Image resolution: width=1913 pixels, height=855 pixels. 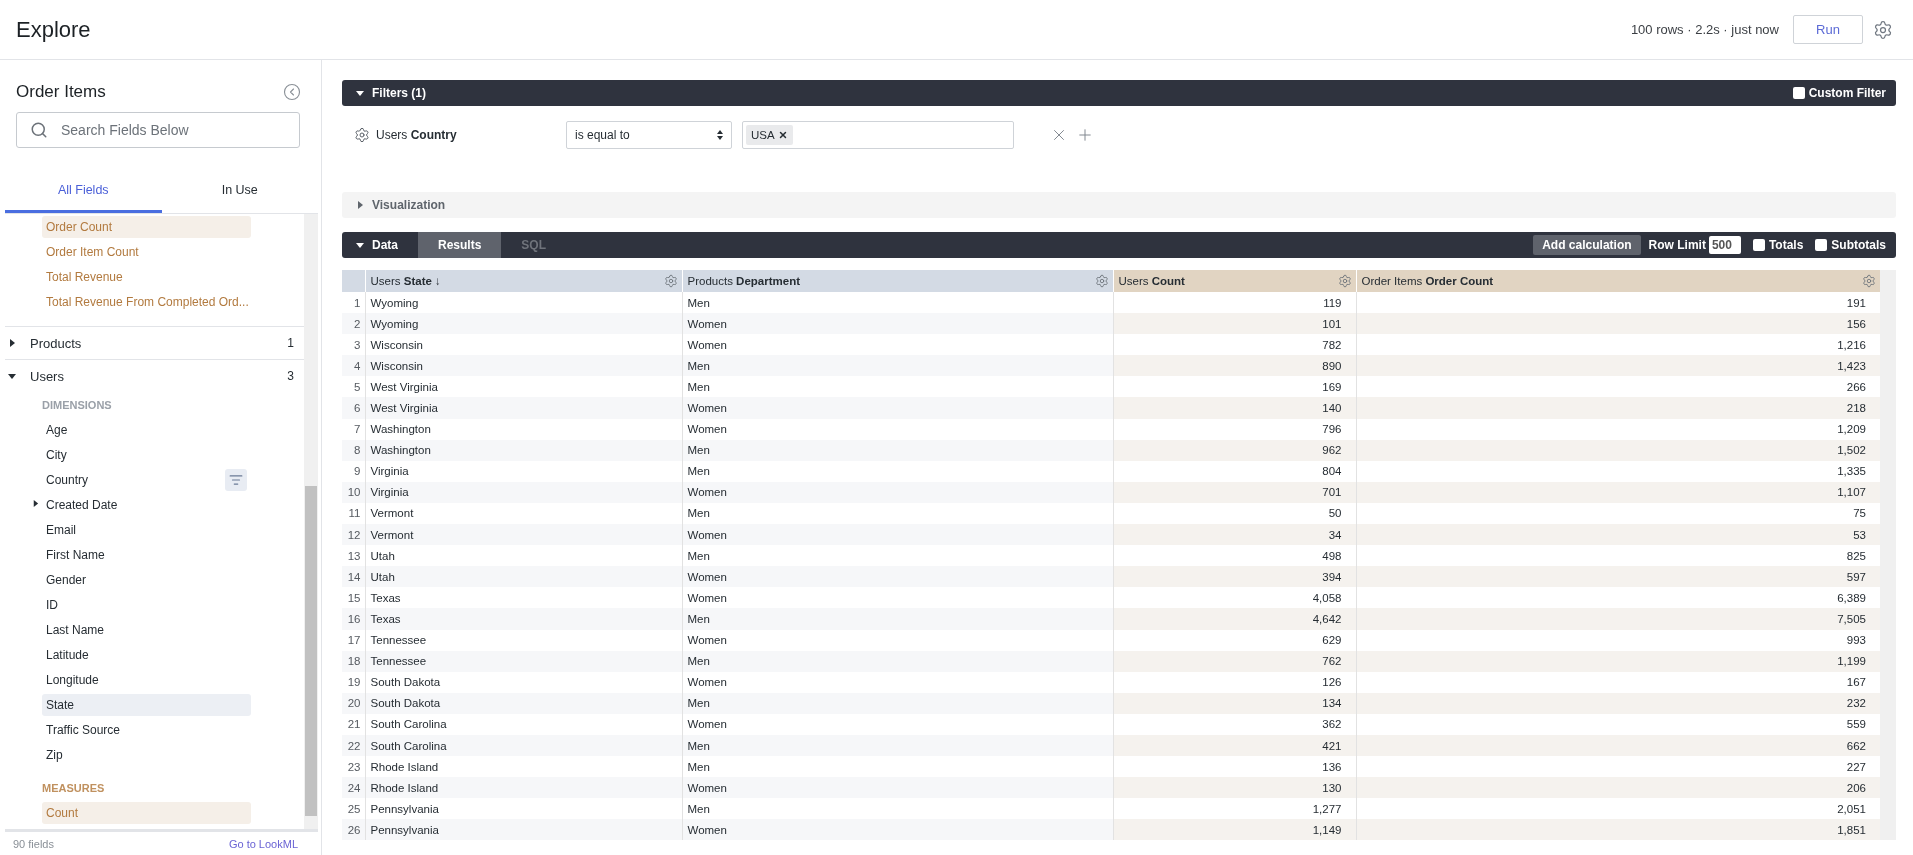 I want to click on visualization-bar: Visualization, so click(x=1119, y=205).